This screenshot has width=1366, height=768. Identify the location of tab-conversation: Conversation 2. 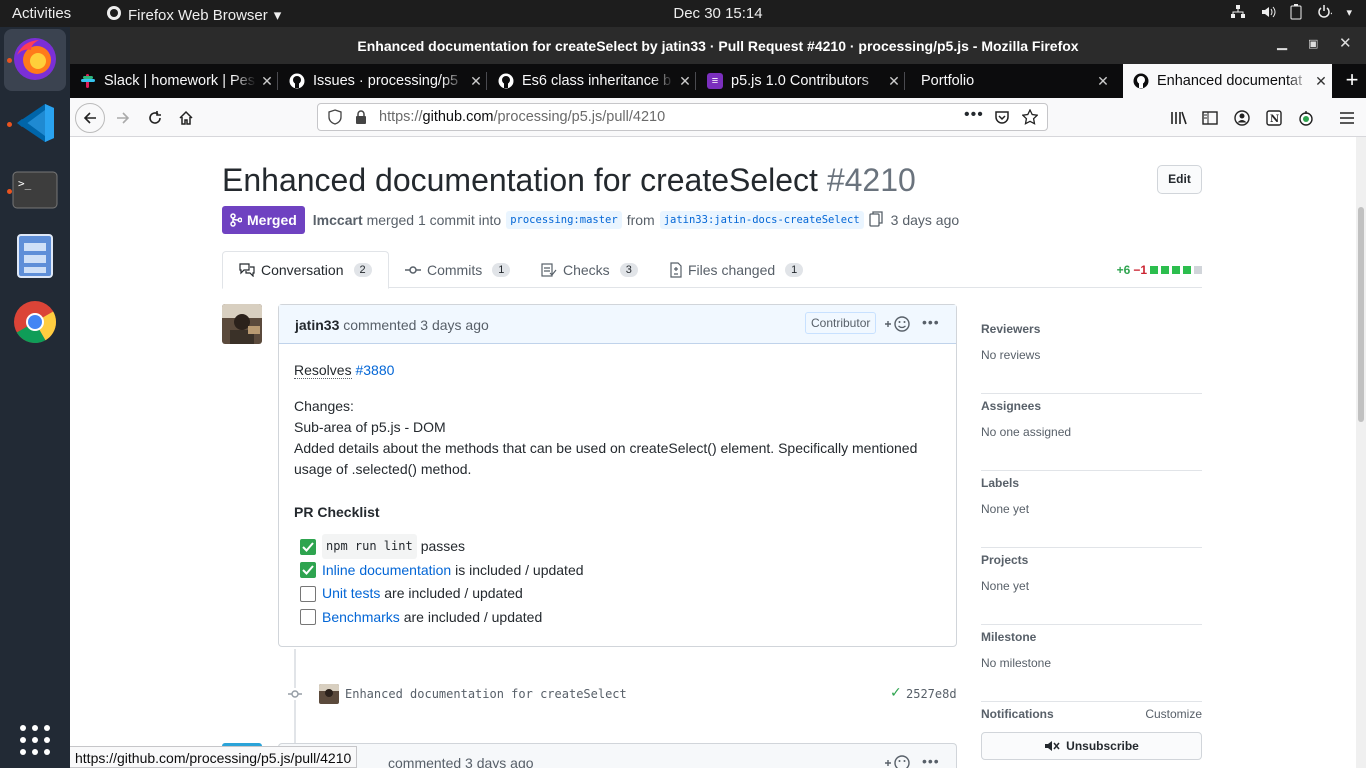
(305, 270).